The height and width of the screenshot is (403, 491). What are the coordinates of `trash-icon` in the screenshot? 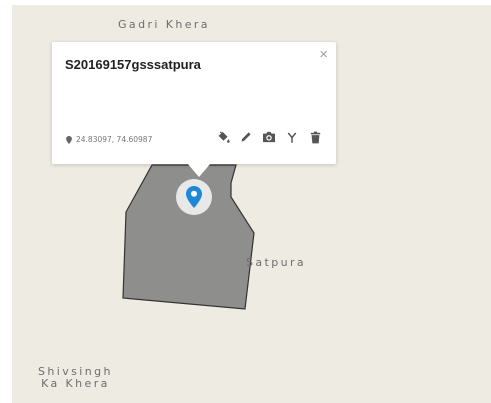 It's located at (315, 137).